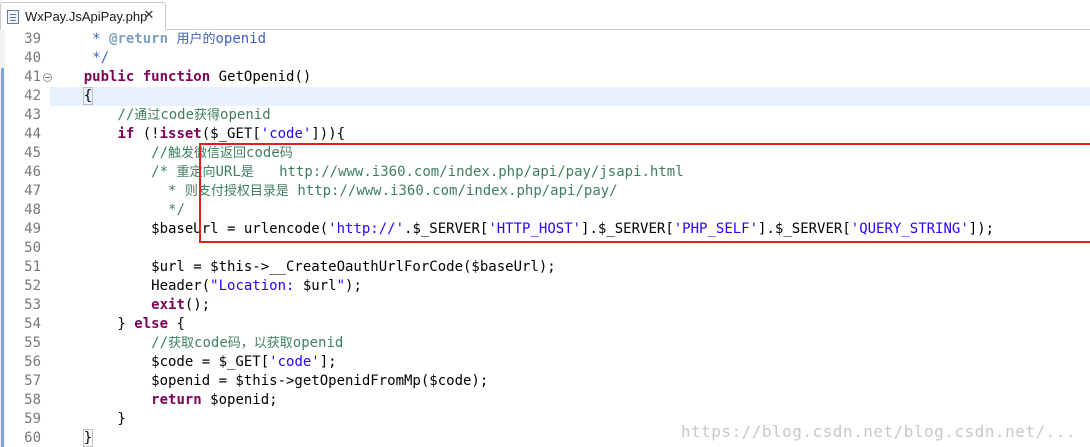 The image size is (1090, 447). Describe the element at coordinates (570, 134) in the screenshot. I see `code-line: if (!isset($_GET['code'])){` at that location.